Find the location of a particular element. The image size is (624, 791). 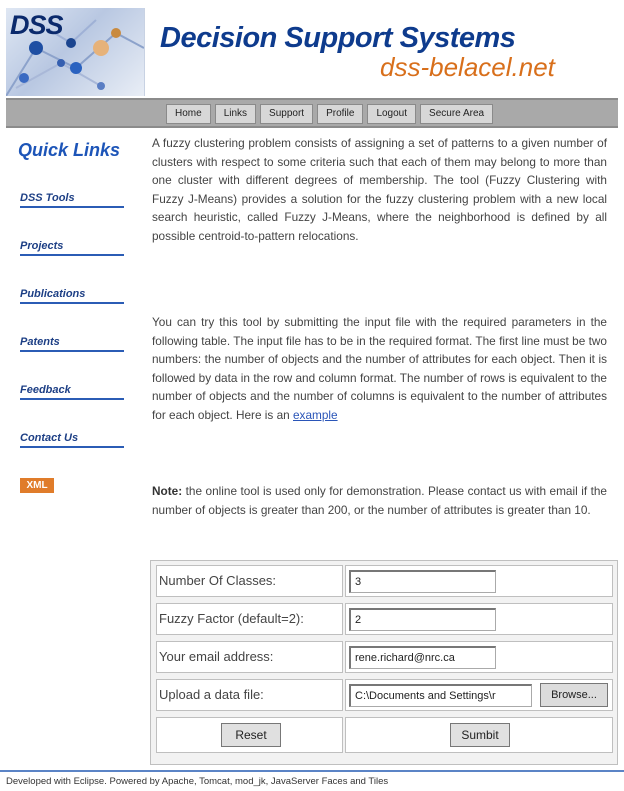

site-title: Decision Support Systems is located at coordinates (338, 38).